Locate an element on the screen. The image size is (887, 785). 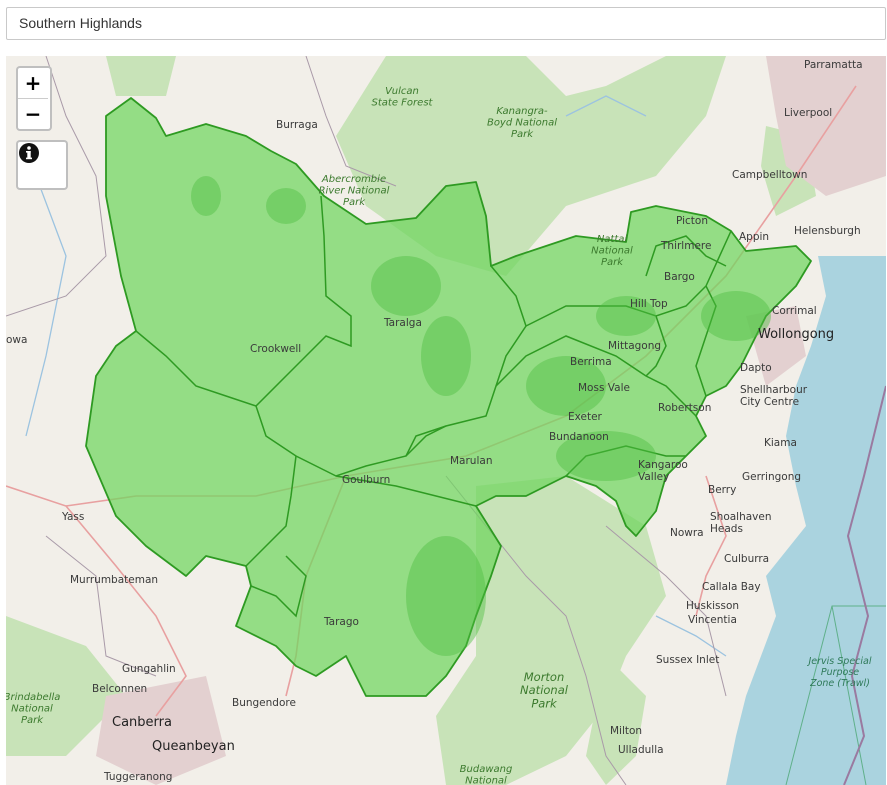
label-belconnen: Belconnen is located at coordinates (119, 689).